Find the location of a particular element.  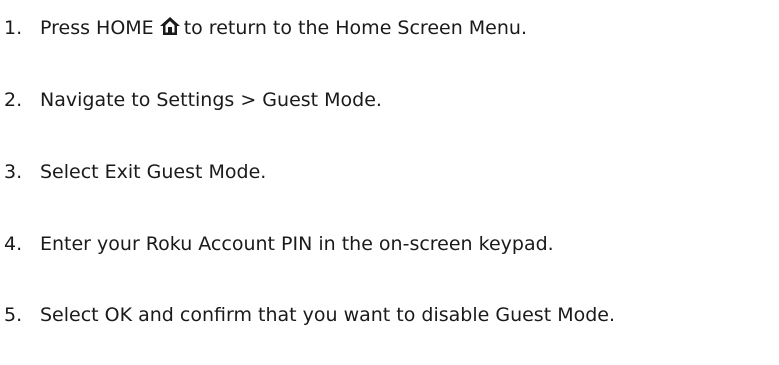

step-number: 2. is located at coordinates (13, 100).